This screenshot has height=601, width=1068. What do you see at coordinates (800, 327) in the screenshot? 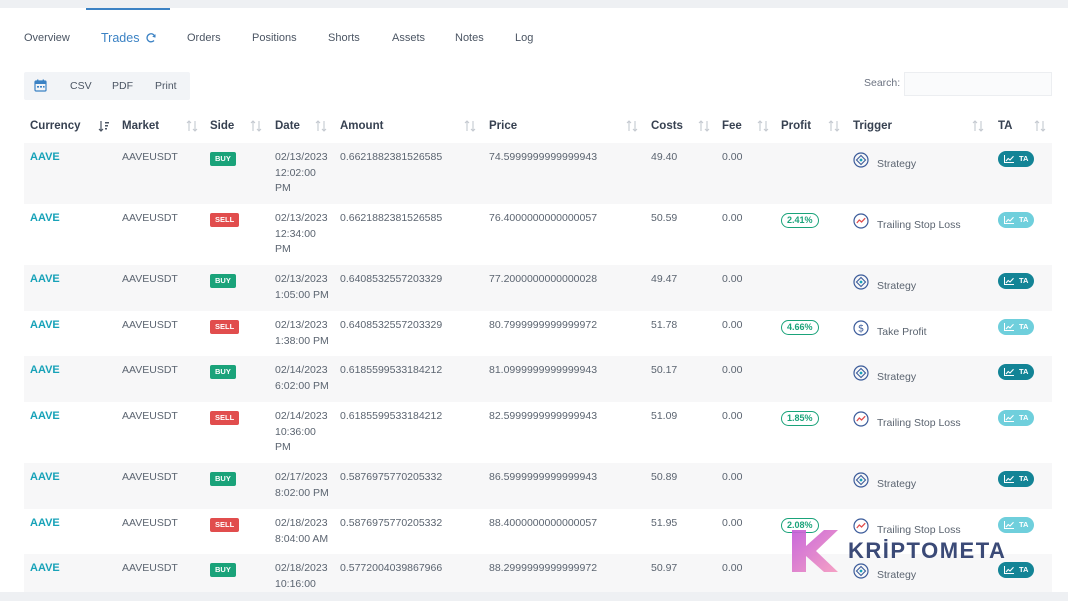
I see `profit-badge: 4.66%` at bounding box center [800, 327].